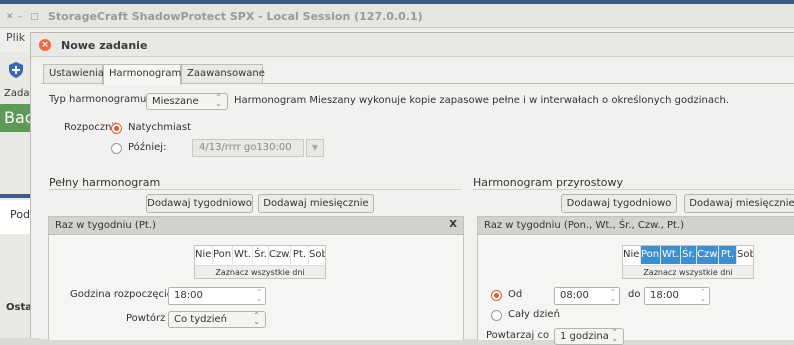  Describe the element at coordinates (574, 295) in the screenshot. I see `incr-od-time-value: 08:00` at that location.